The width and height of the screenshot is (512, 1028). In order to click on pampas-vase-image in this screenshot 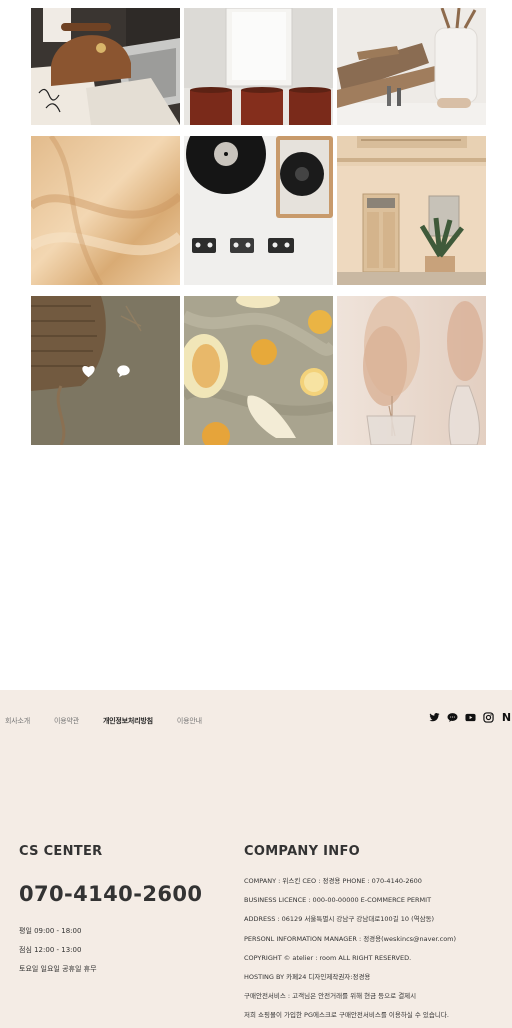, I will do `click(411, 370)`.